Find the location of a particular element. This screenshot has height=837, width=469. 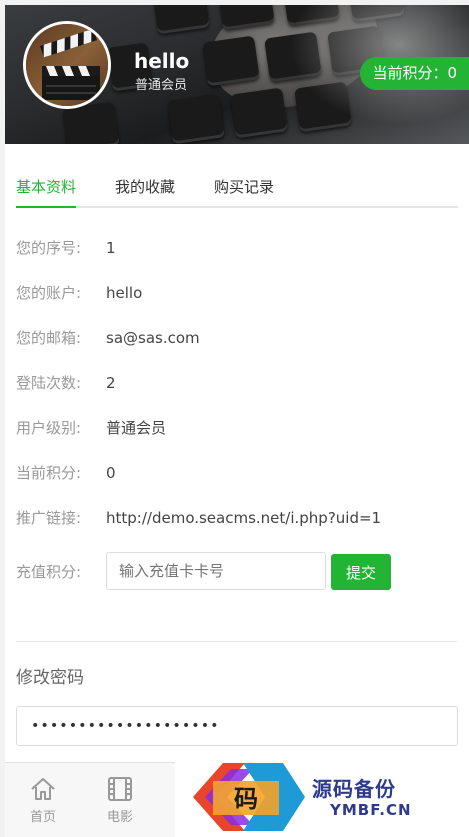

info-value: 普通会员 is located at coordinates (136, 428).